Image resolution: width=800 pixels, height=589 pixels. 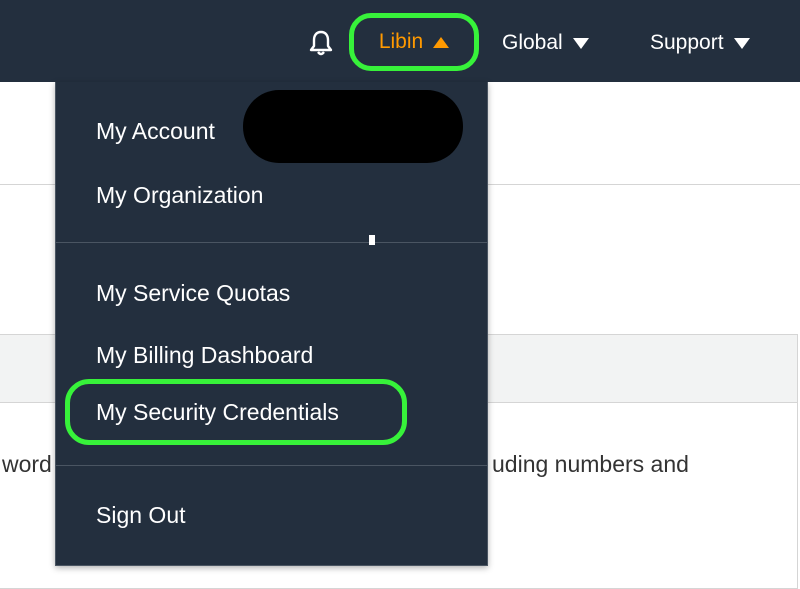 What do you see at coordinates (353, 126) in the screenshot?
I see `redaction-mark` at bounding box center [353, 126].